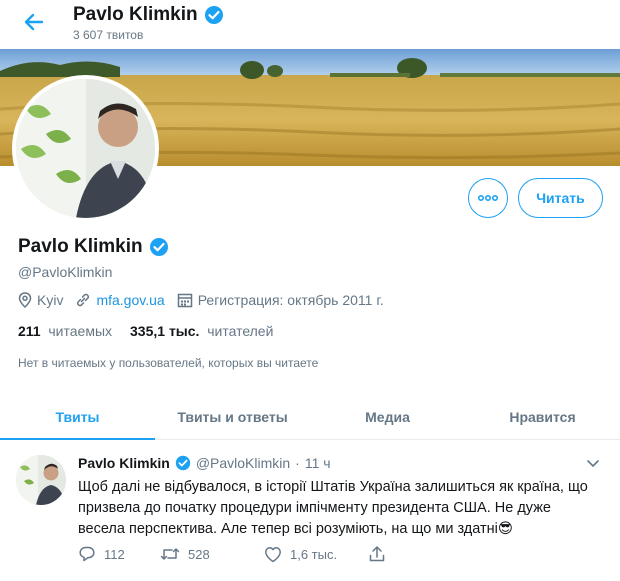 Image resolution: width=620 pixels, height=581 pixels. Describe the element at coordinates (199, 554) in the screenshot. I see `retweet-count: 528` at that location.